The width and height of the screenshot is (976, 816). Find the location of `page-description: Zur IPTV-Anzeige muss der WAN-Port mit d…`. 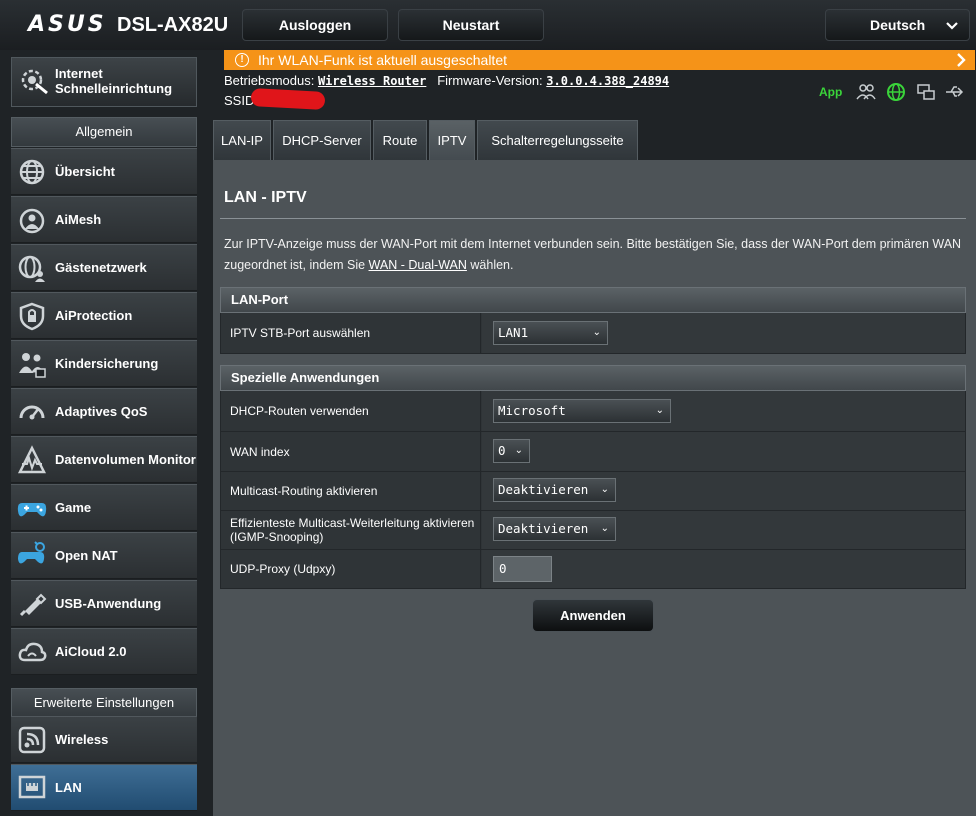

page-description: Zur IPTV-Anzeige muss der WAN-Port mit d… is located at coordinates (596, 255).